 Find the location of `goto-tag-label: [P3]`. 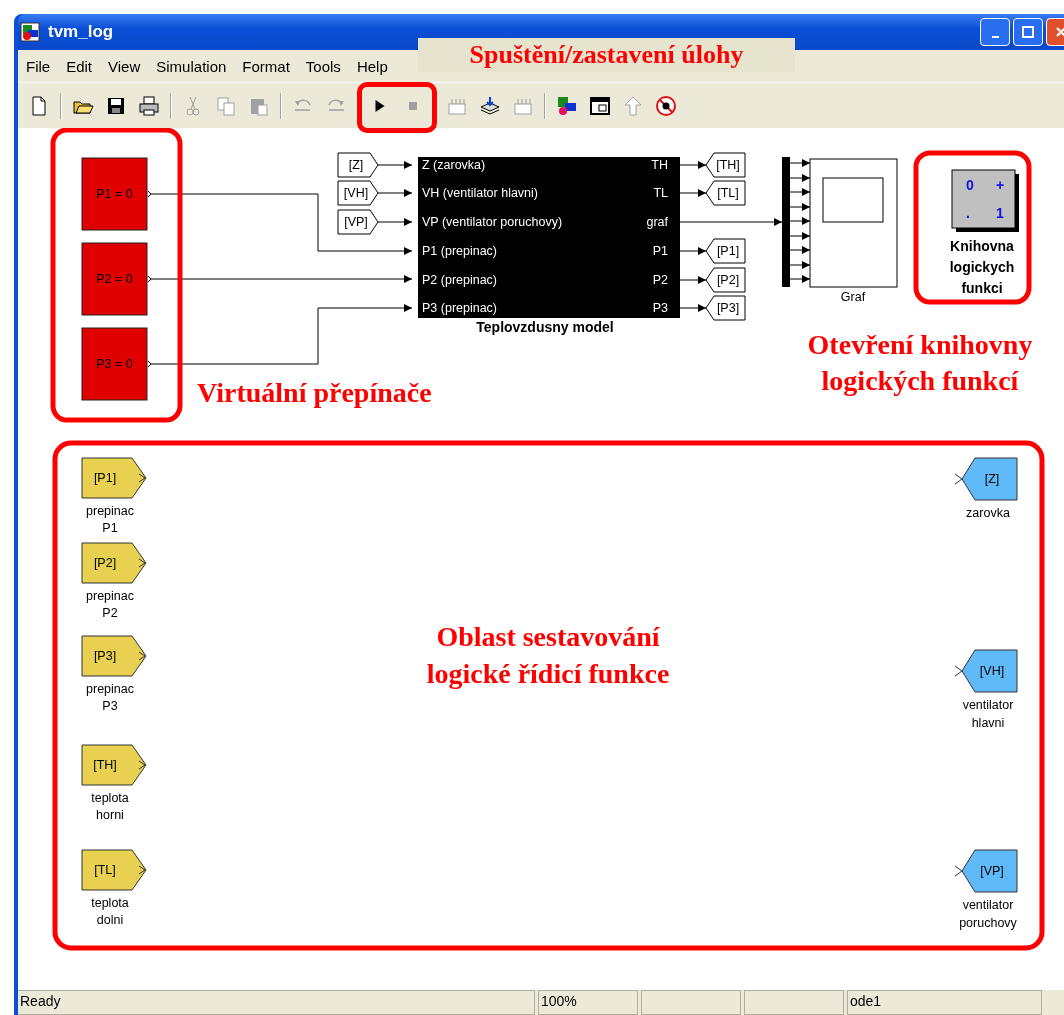

goto-tag-label: [P3] is located at coordinates (728, 308).